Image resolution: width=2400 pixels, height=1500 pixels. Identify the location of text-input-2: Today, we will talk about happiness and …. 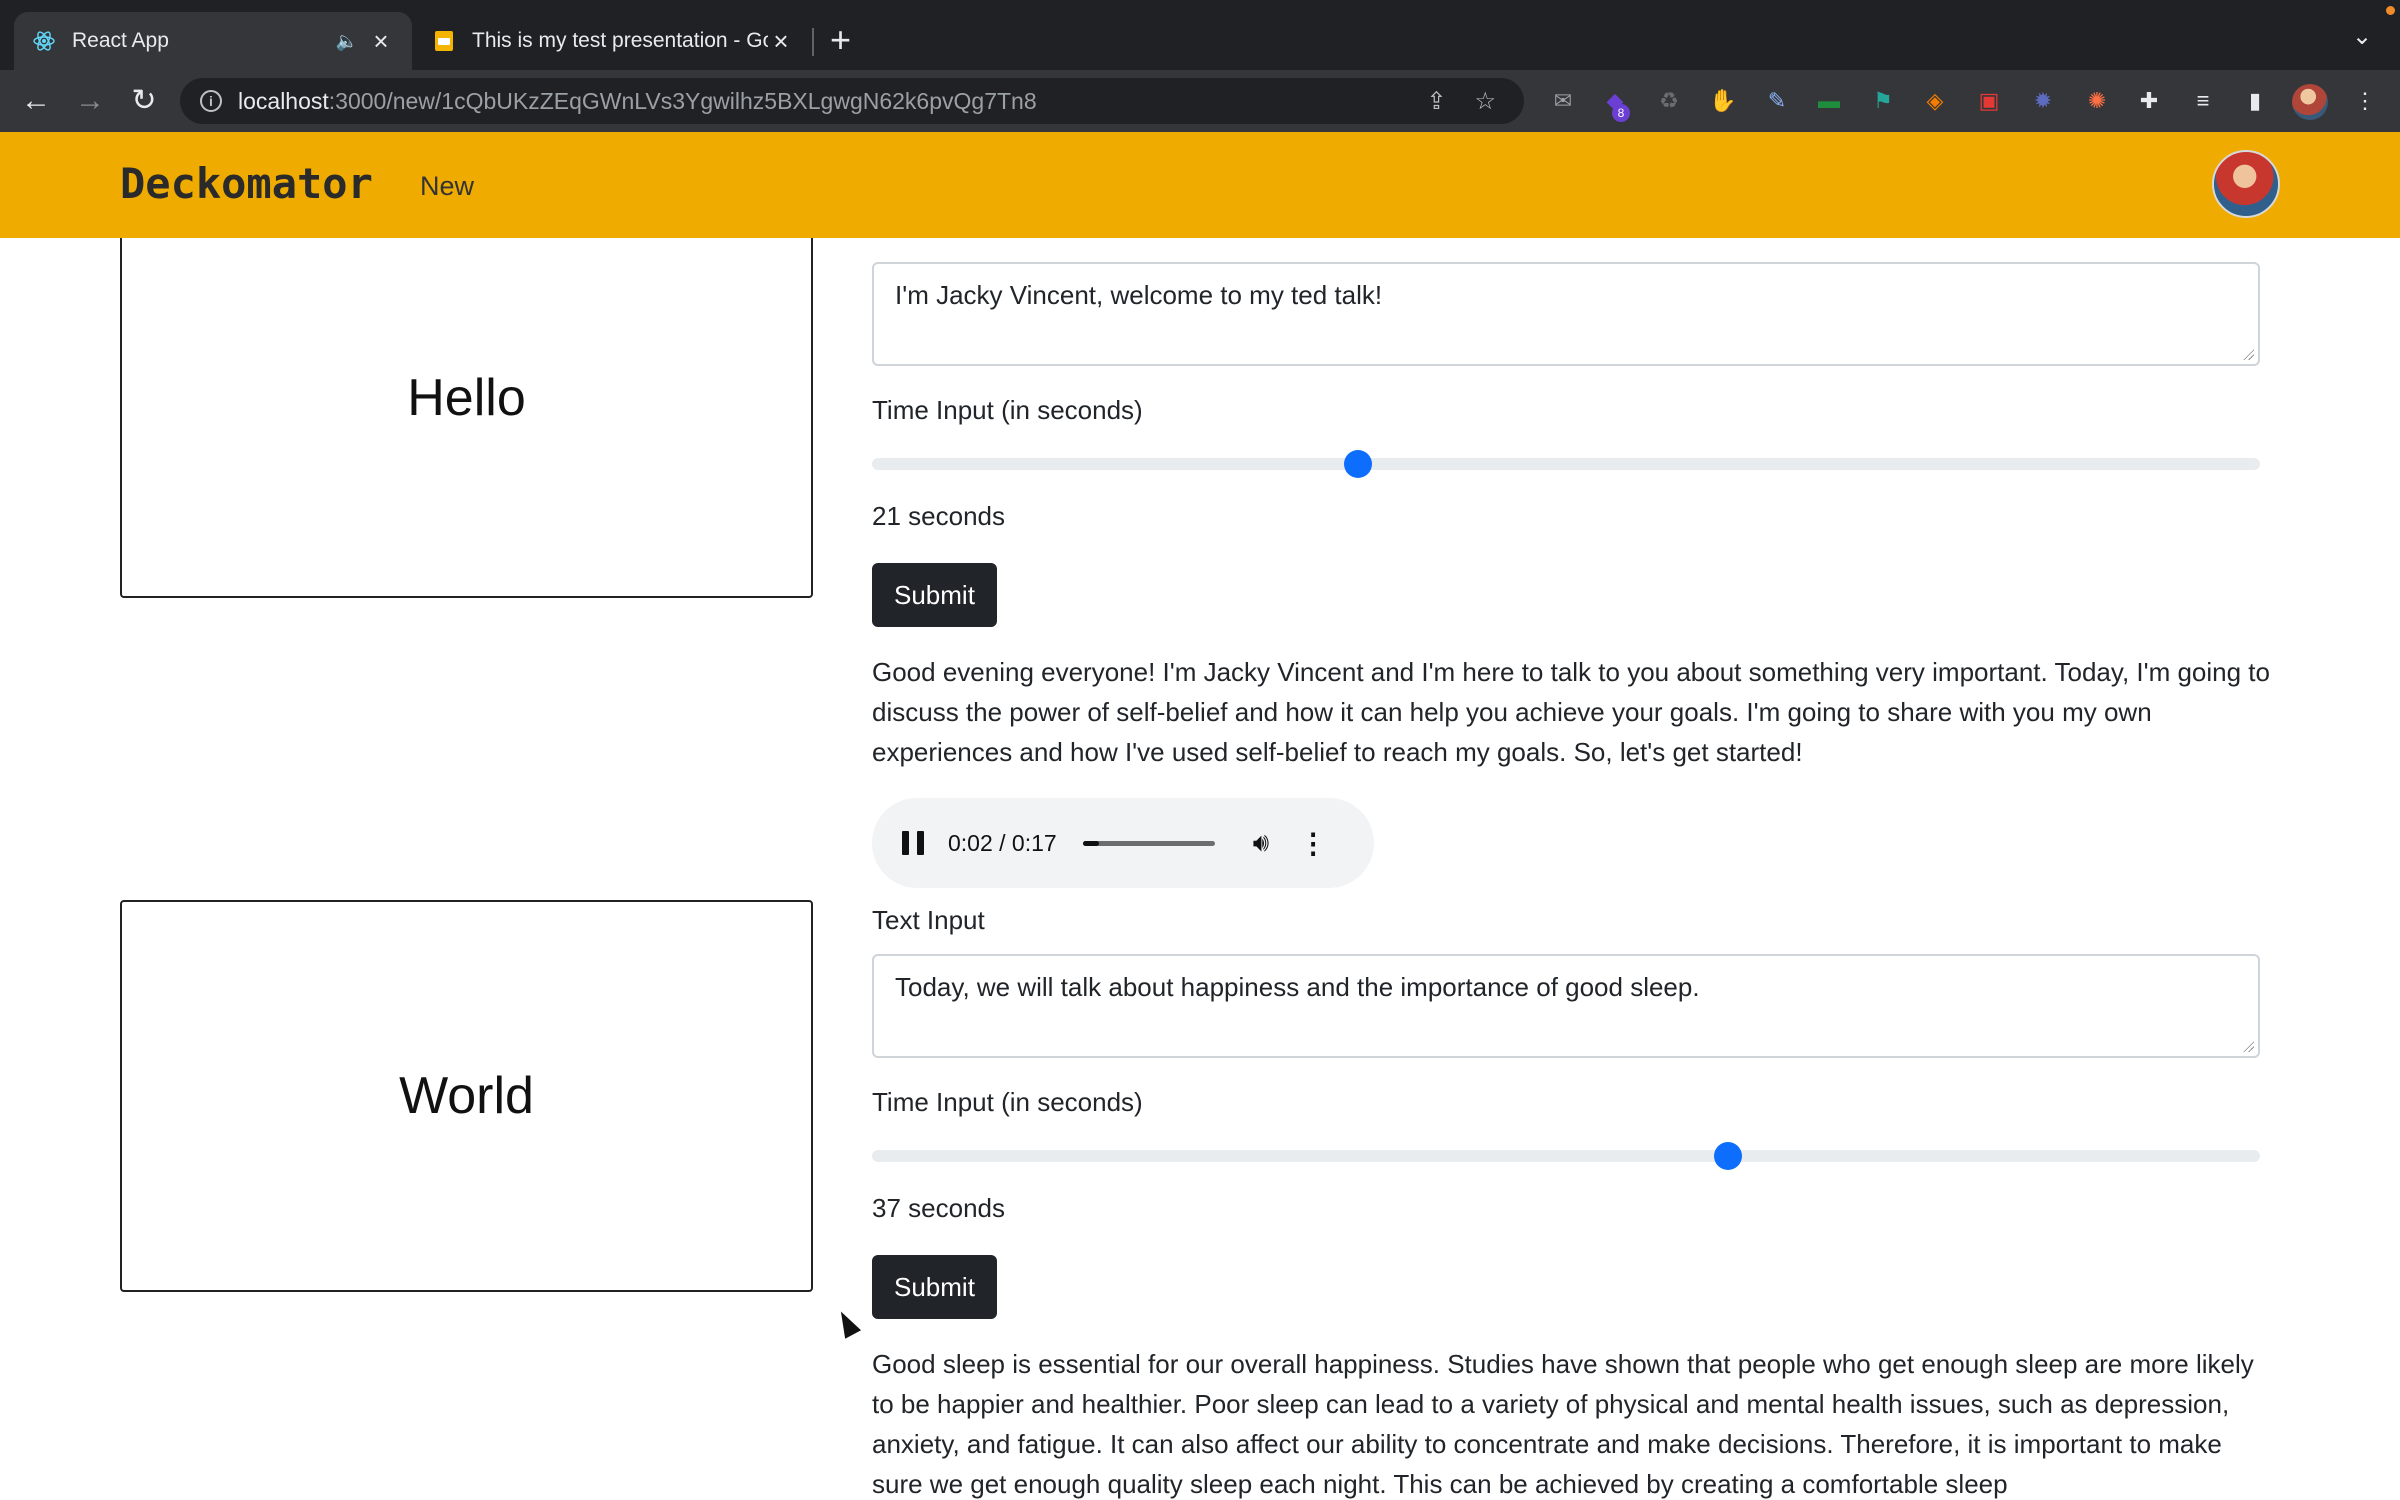
(1566, 1006).